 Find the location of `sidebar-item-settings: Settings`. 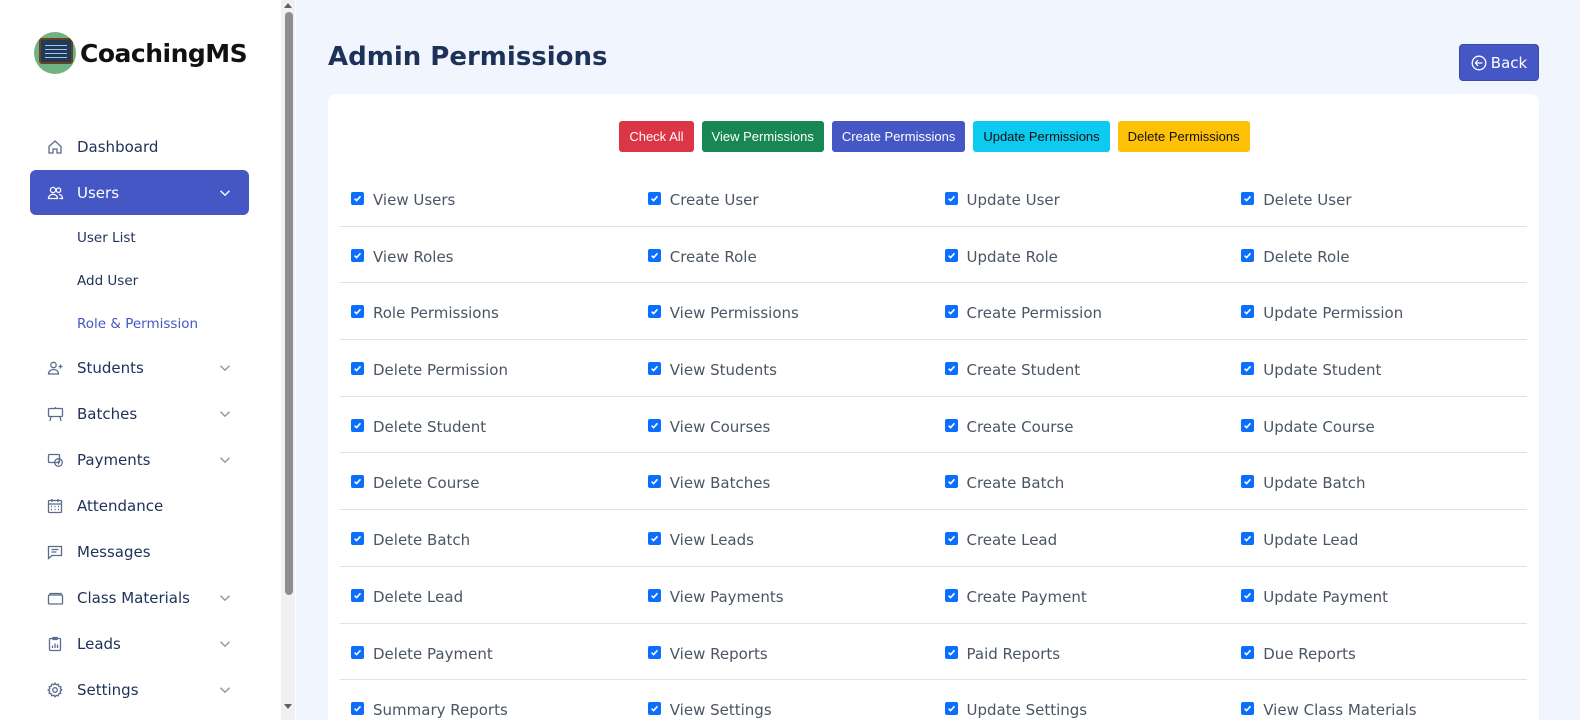

sidebar-item-settings: Settings is located at coordinates (139, 689).